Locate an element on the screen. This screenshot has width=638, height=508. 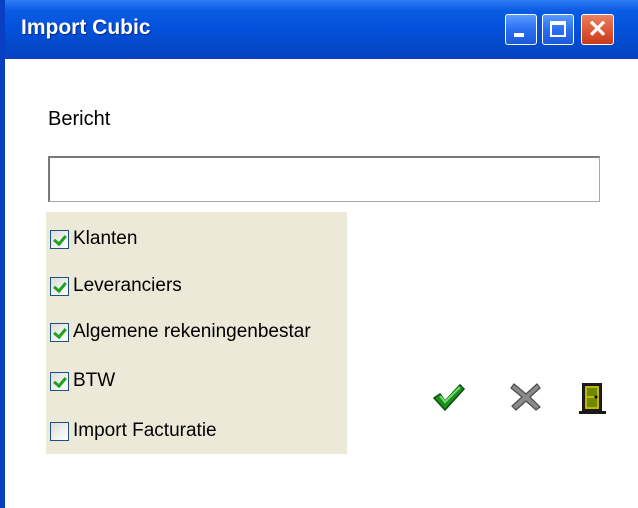
checkbox-klanten: Klanten is located at coordinates (93, 239).